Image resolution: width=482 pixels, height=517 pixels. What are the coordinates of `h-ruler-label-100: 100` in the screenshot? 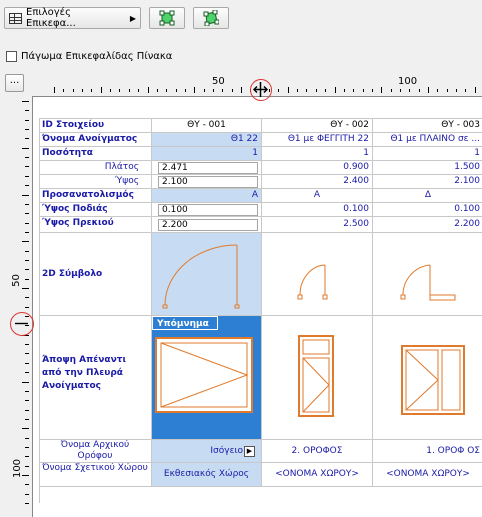 It's located at (408, 81).